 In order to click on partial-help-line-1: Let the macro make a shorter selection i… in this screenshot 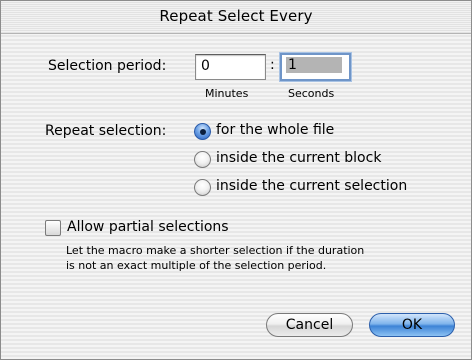, I will do `click(215, 250)`.